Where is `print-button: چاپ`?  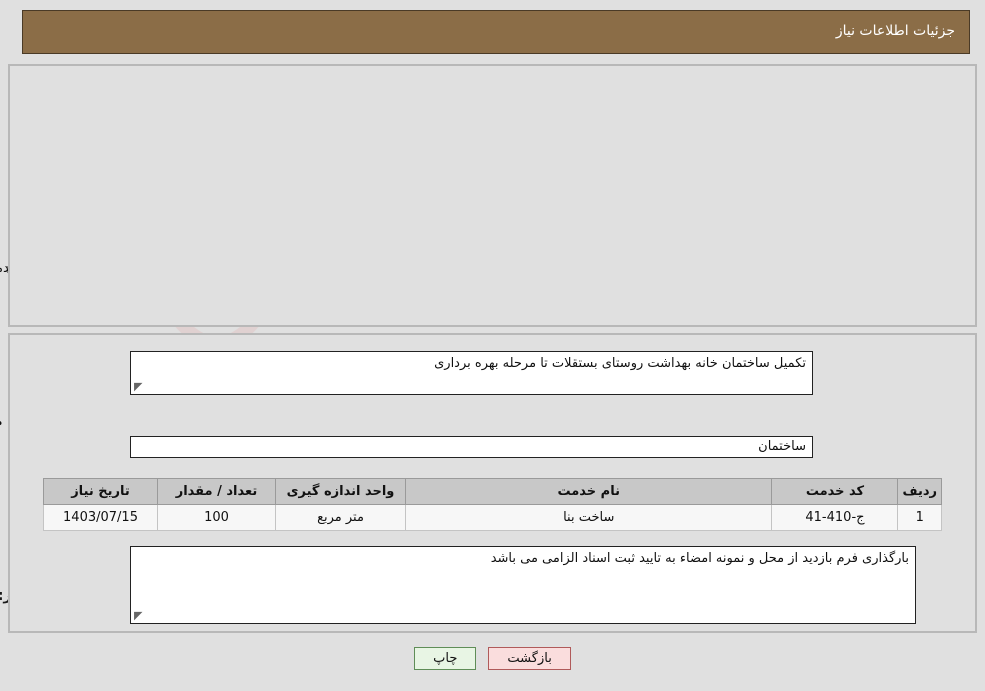 print-button: چاپ is located at coordinates (445, 658).